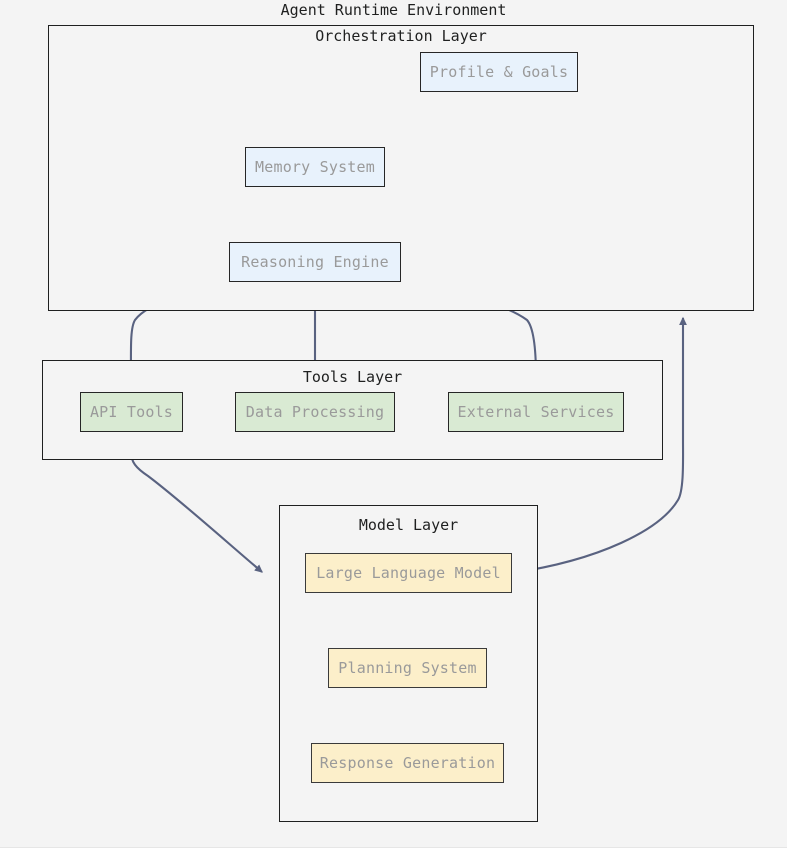 This screenshot has width=787, height=848. What do you see at coordinates (499, 72) in the screenshot?
I see `node-profile-and-goals: Profile & Goals` at bounding box center [499, 72].